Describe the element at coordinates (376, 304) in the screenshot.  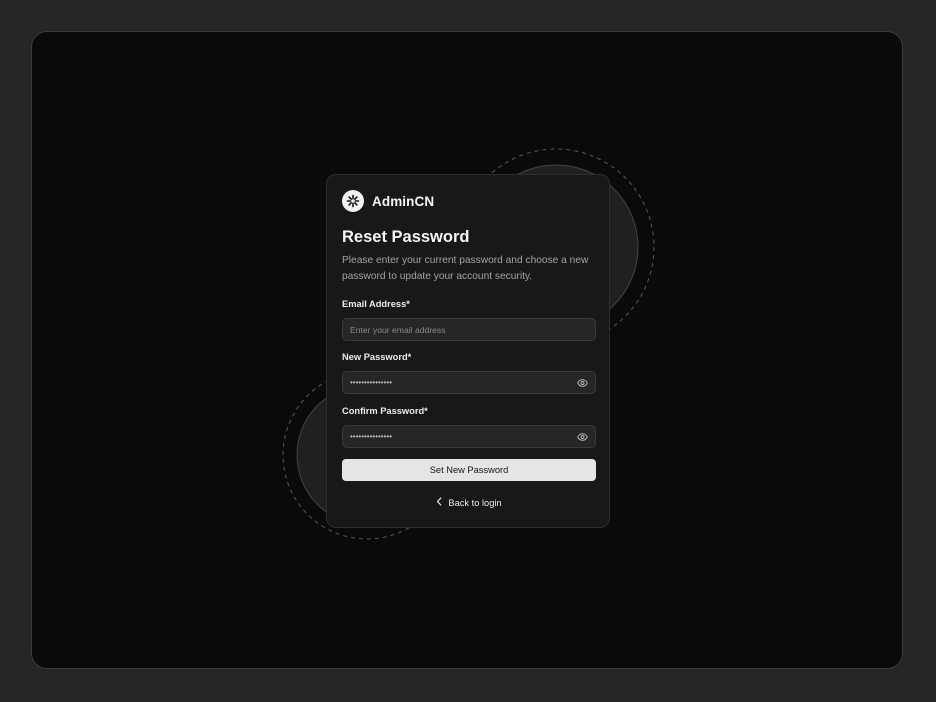
I see `email-label: Email Address*` at that location.